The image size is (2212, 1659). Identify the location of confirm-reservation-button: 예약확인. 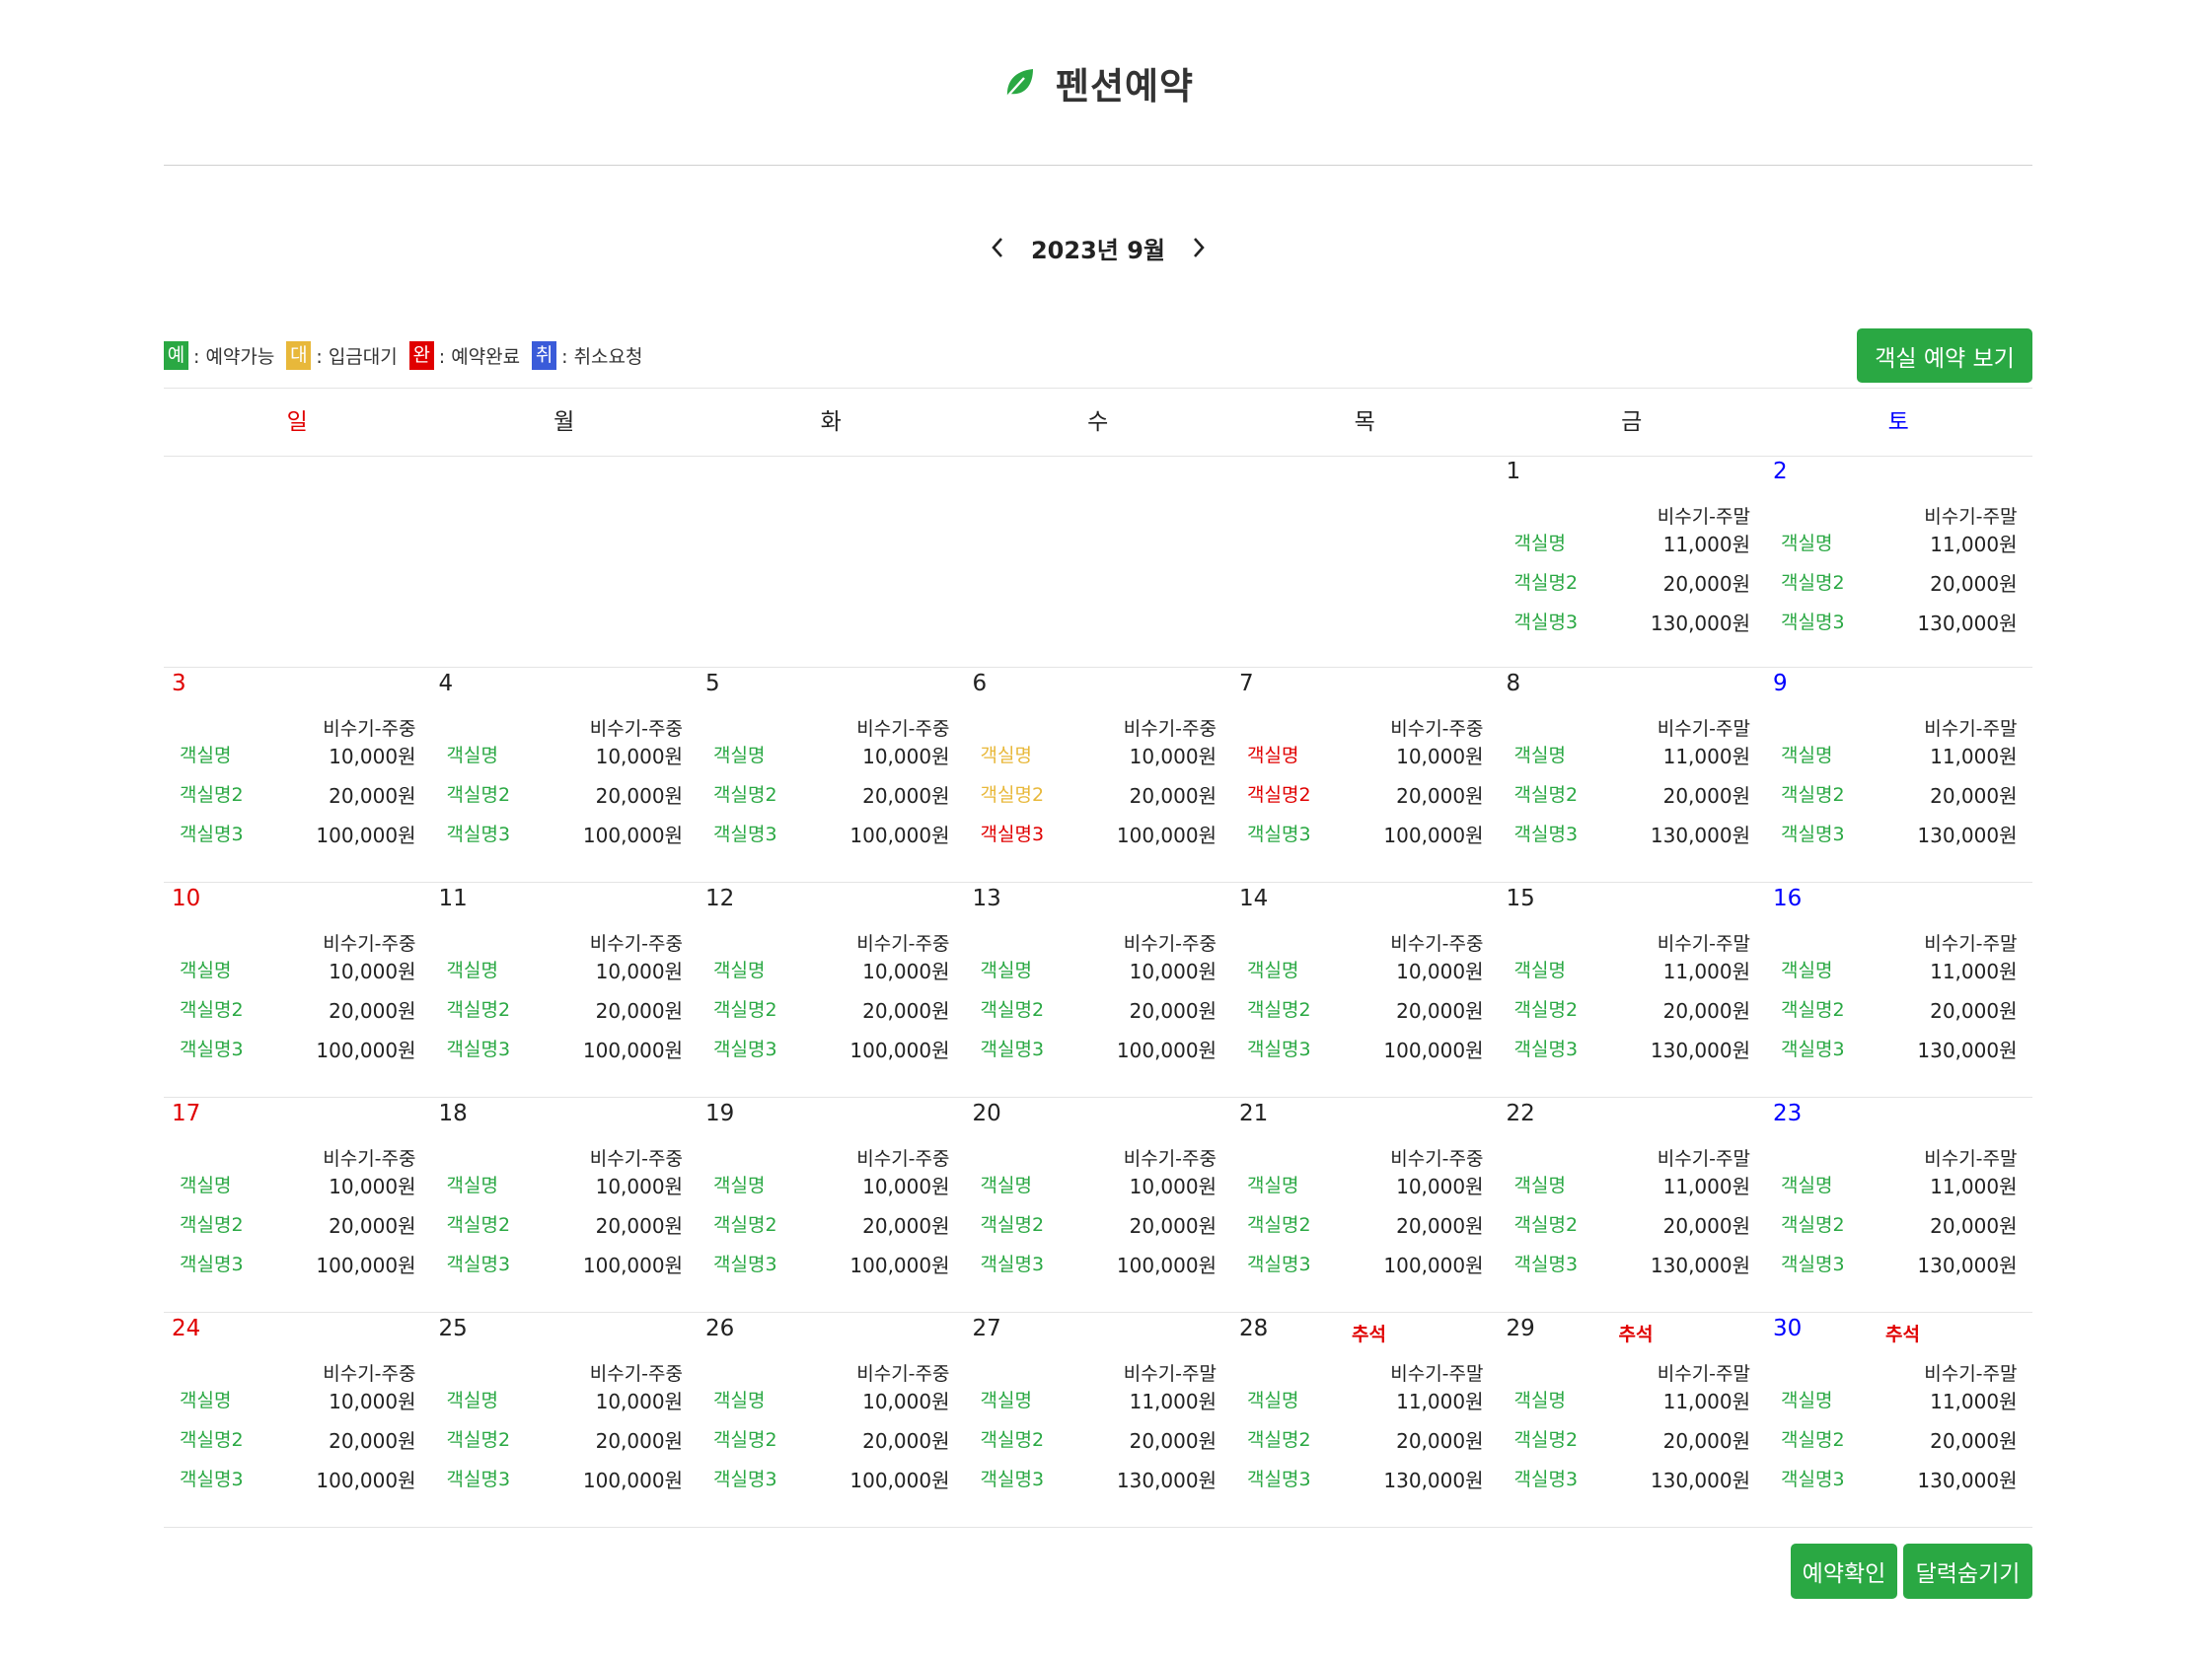
(1844, 1571).